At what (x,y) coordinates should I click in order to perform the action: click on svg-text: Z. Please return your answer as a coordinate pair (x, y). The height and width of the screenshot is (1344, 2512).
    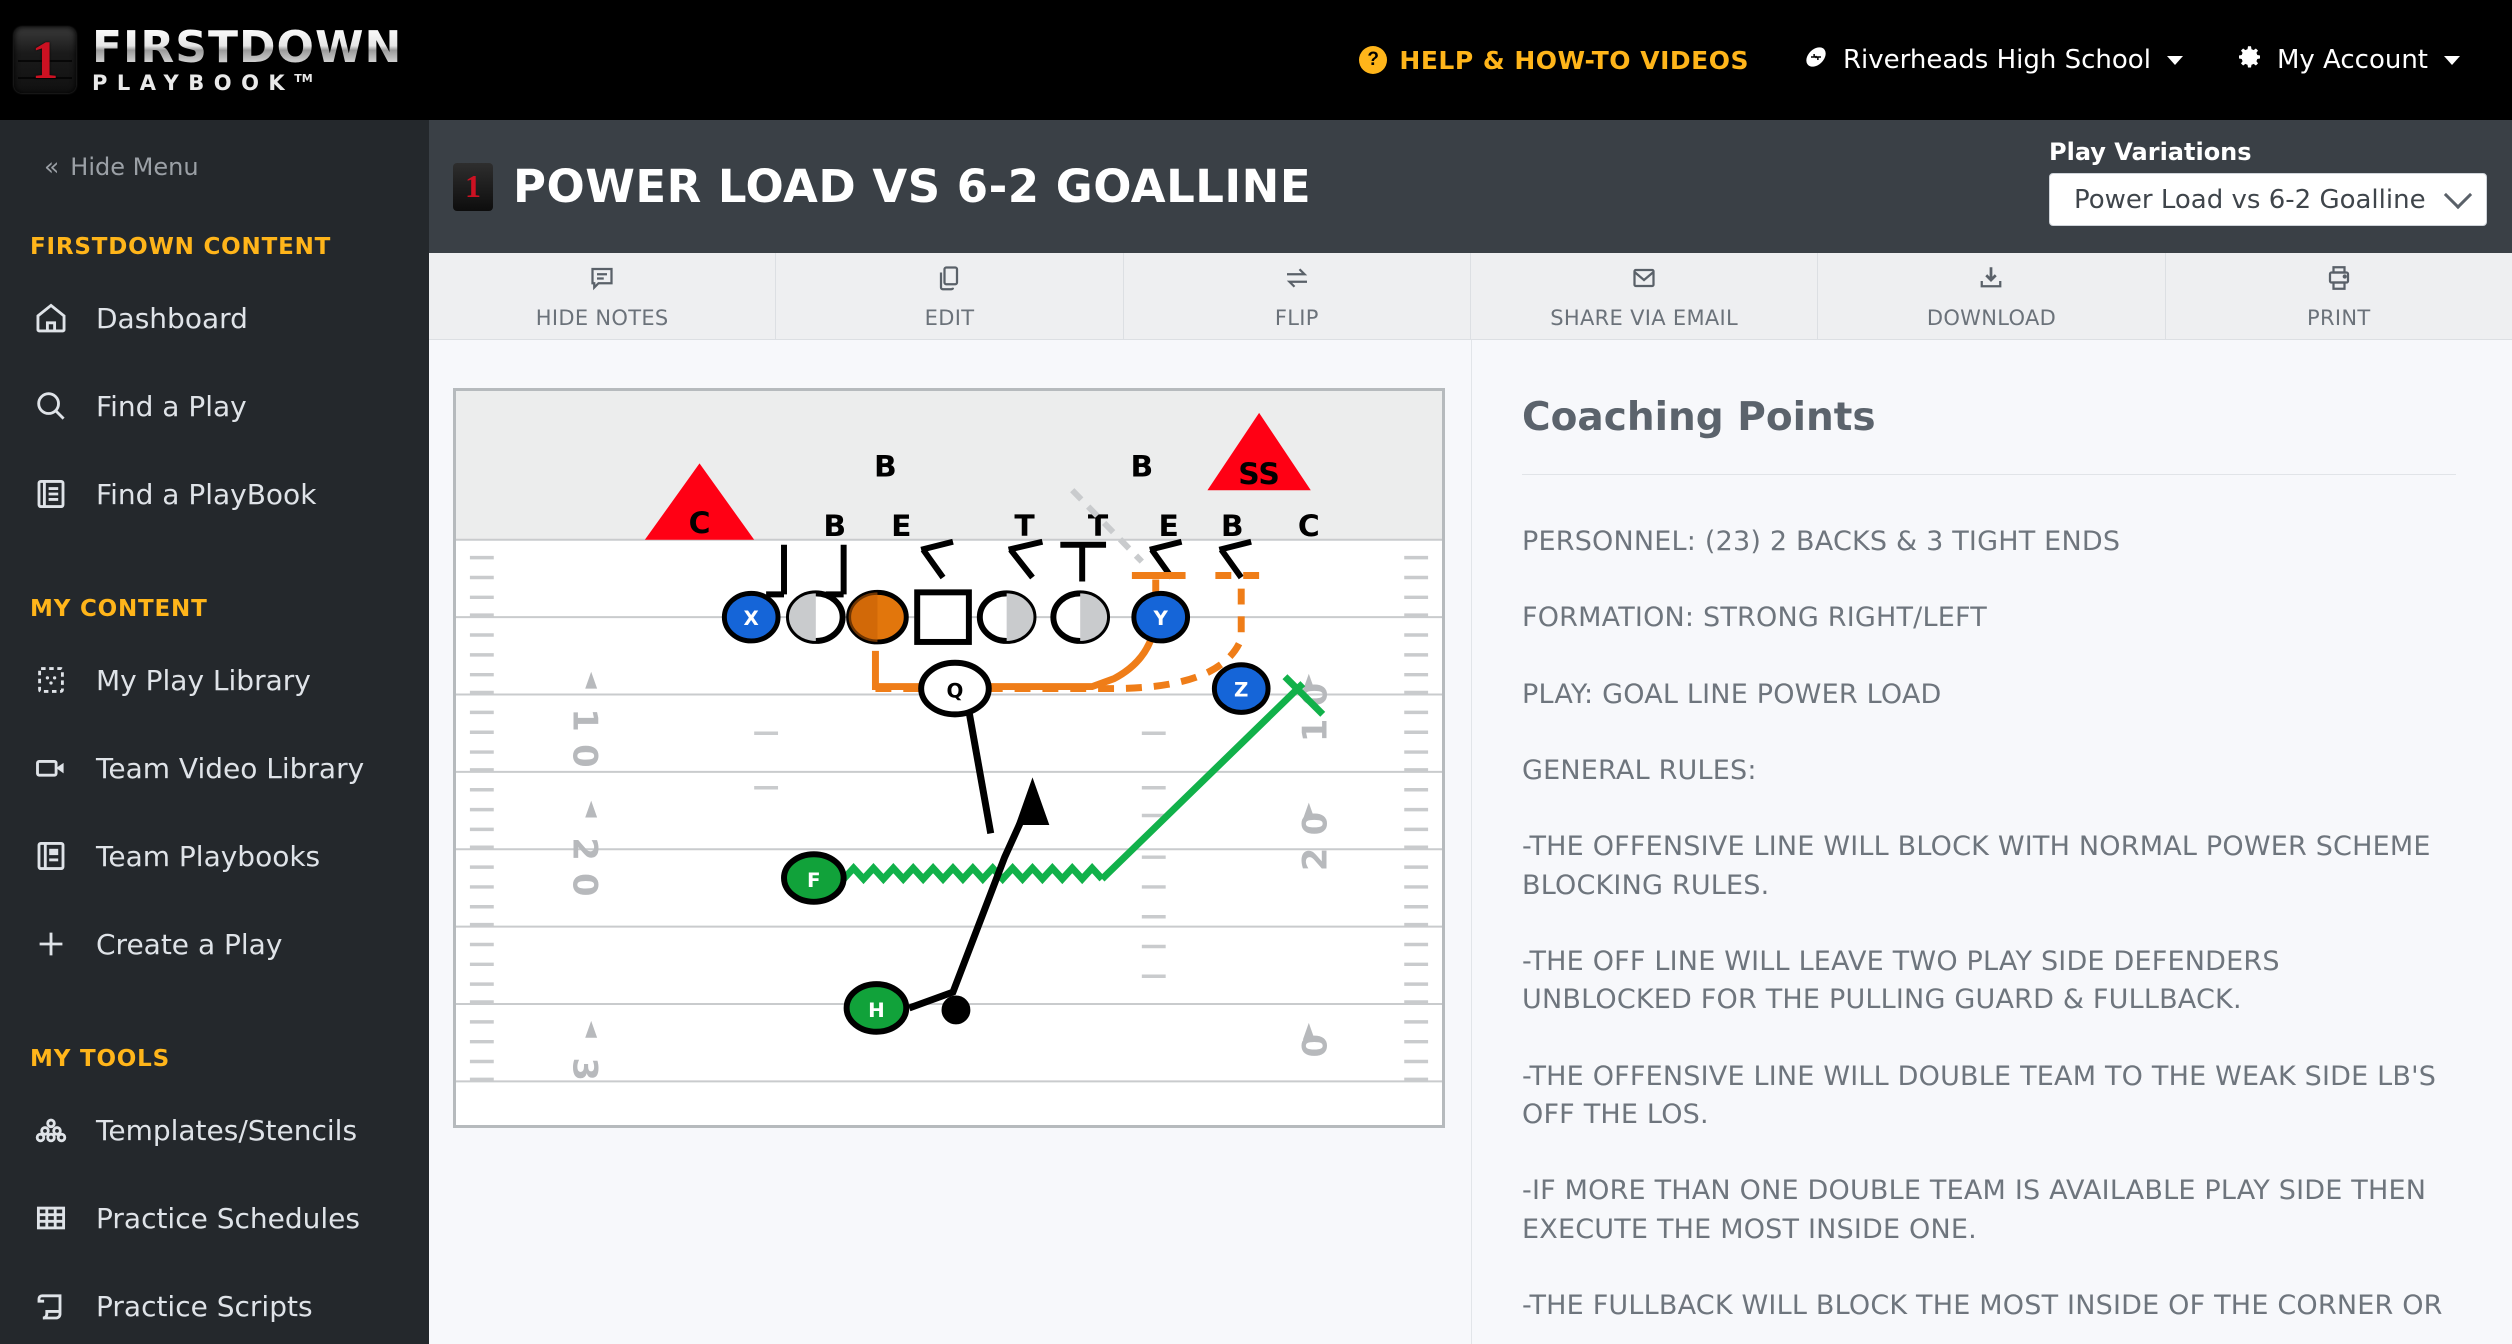
    Looking at the image, I should click on (1241, 690).